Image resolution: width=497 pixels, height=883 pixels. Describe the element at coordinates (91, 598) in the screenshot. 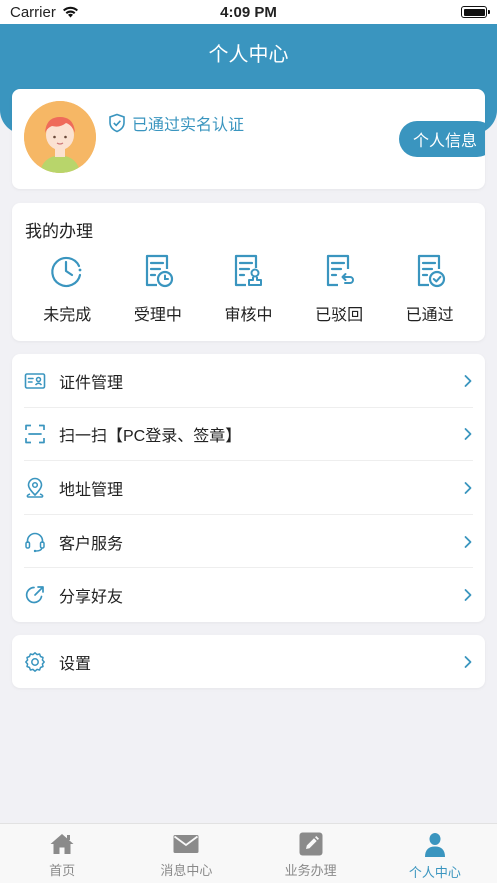

I see `menu-item-label: 分享好友` at that location.